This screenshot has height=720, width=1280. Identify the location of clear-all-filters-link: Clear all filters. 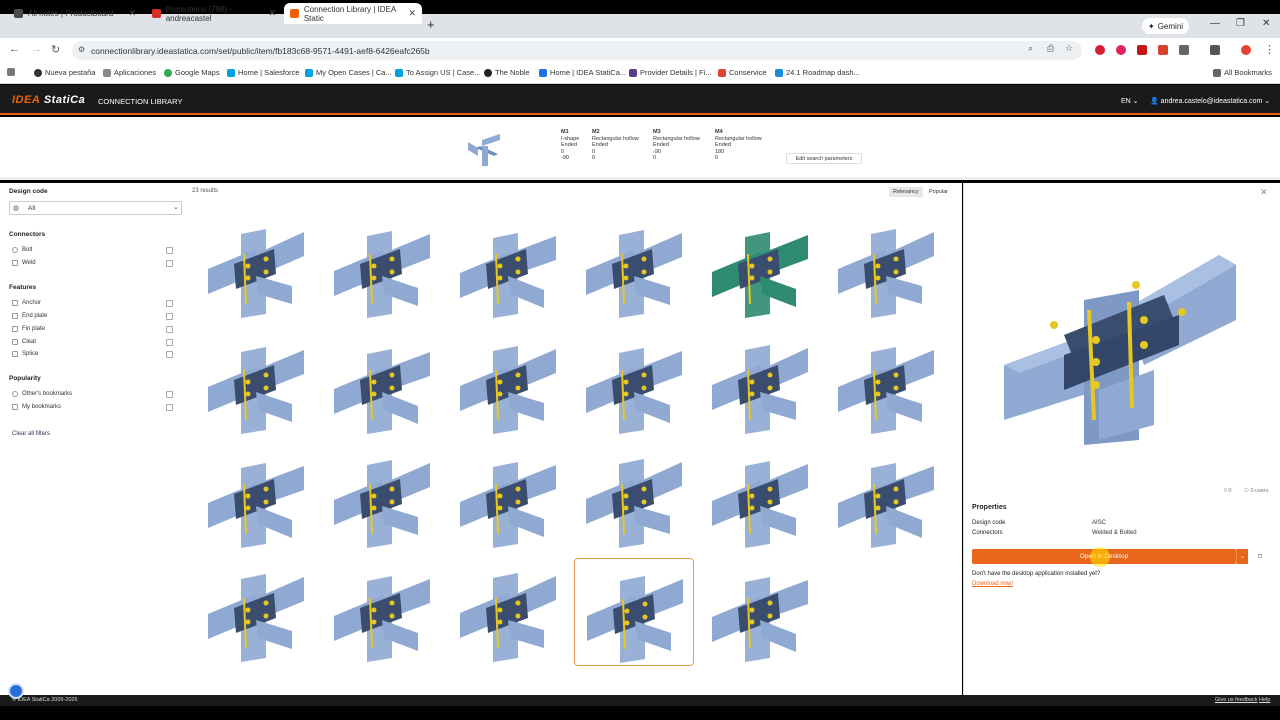
(31, 434).